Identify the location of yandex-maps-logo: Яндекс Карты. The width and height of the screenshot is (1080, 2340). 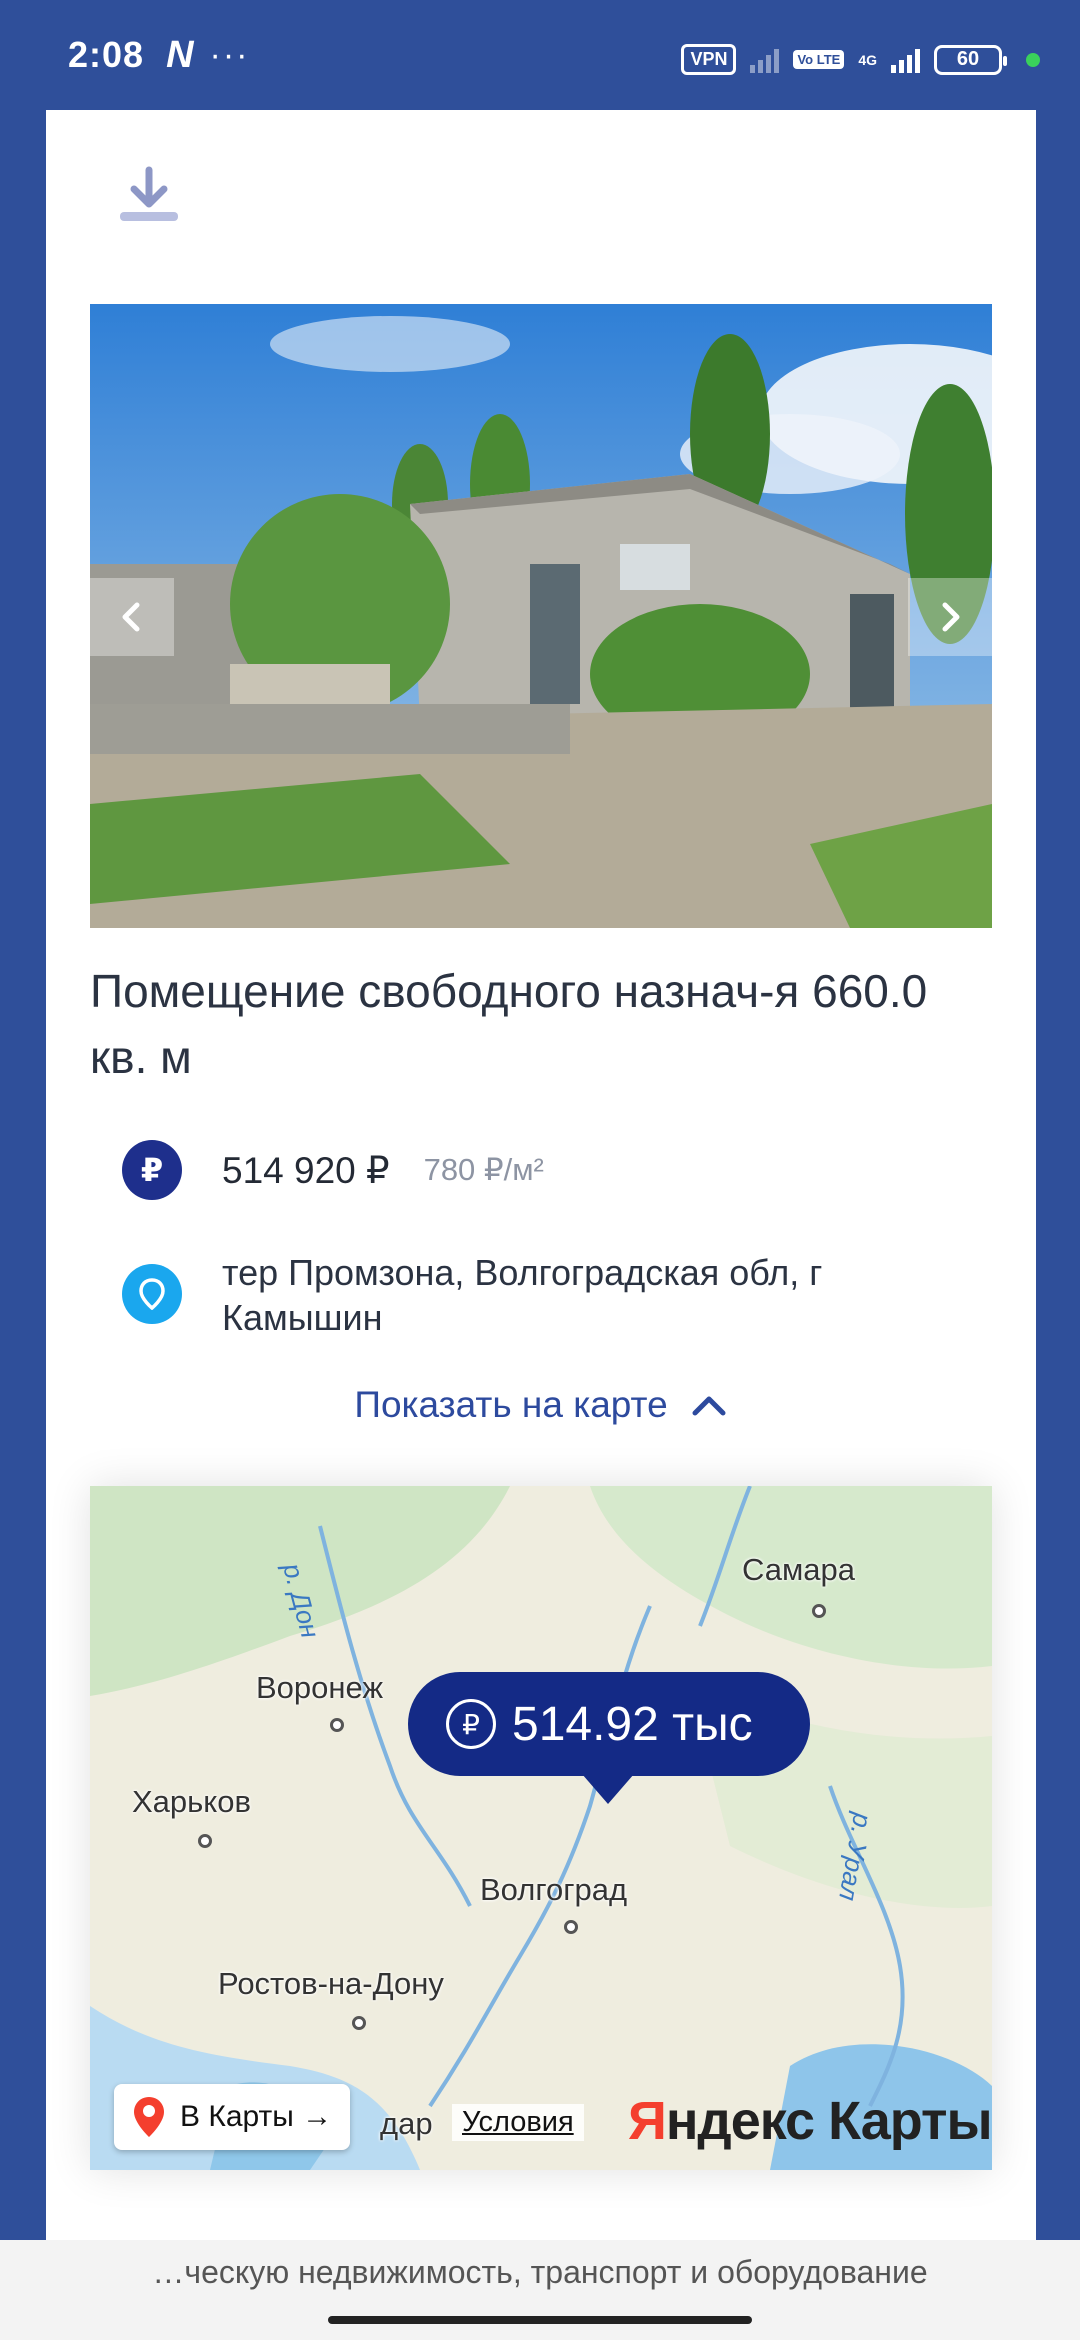
(810, 2121).